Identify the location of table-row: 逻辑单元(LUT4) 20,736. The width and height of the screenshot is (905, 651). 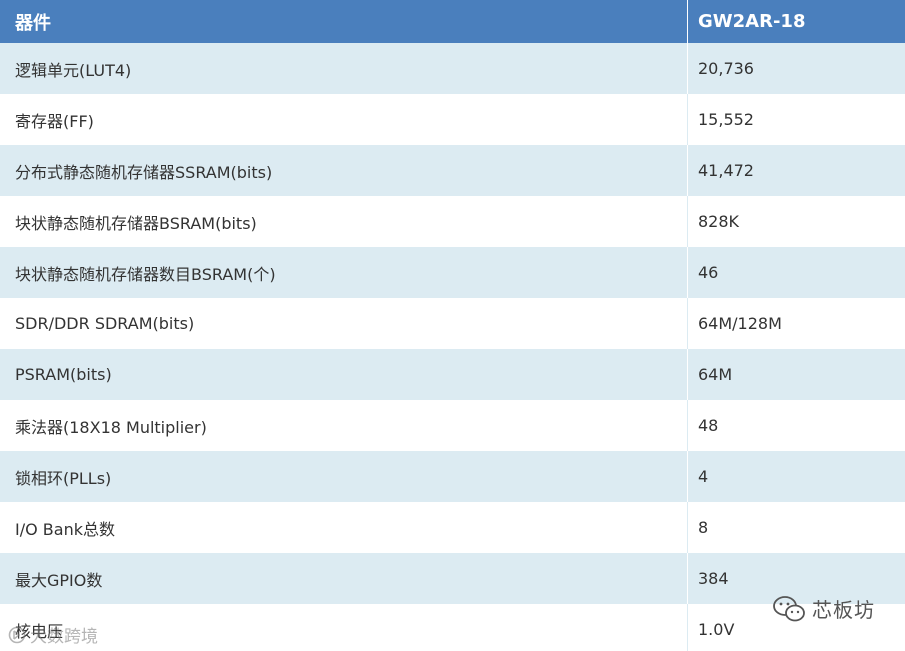
(452, 68).